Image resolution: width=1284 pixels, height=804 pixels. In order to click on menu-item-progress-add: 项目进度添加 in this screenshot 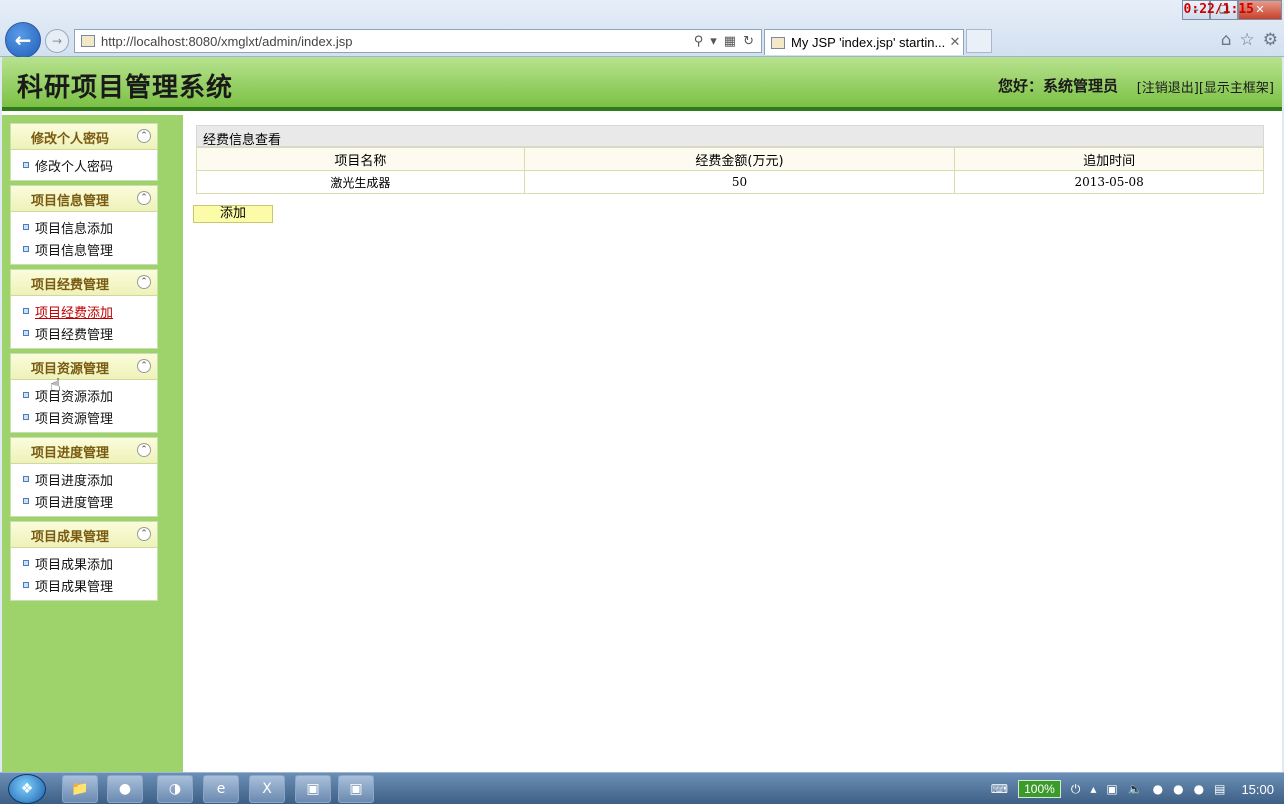, I will do `click(84, 479)`.